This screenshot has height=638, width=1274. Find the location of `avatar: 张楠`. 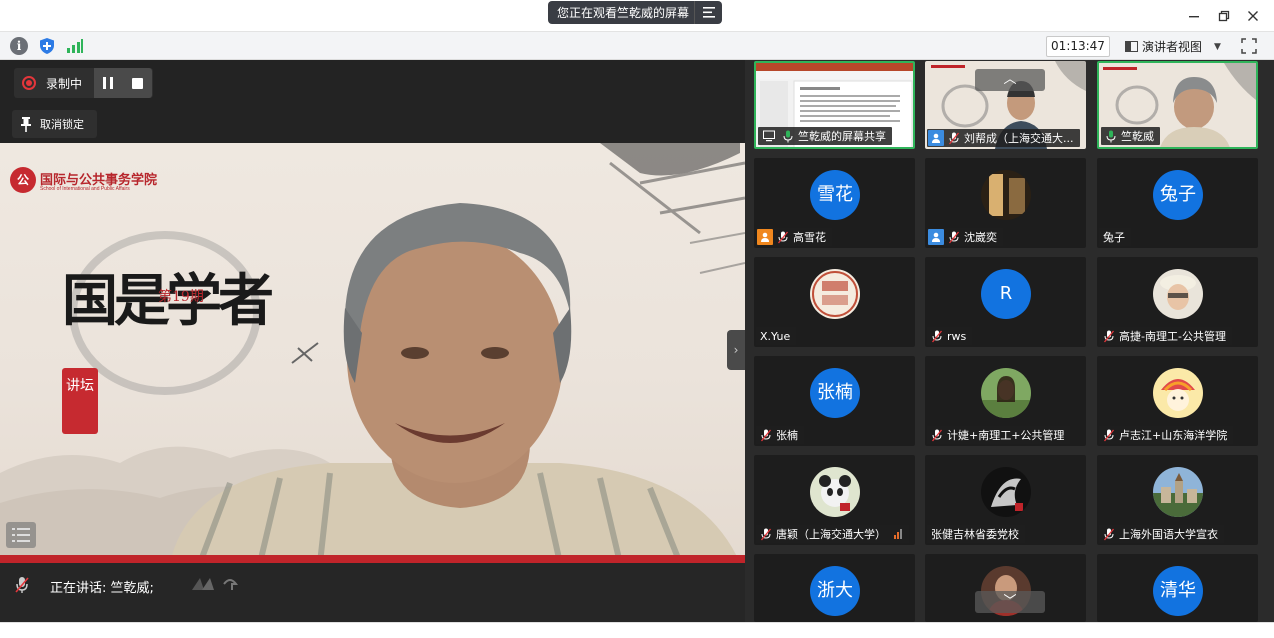

avatar: 张楠 is located at coordinates (835, 393).